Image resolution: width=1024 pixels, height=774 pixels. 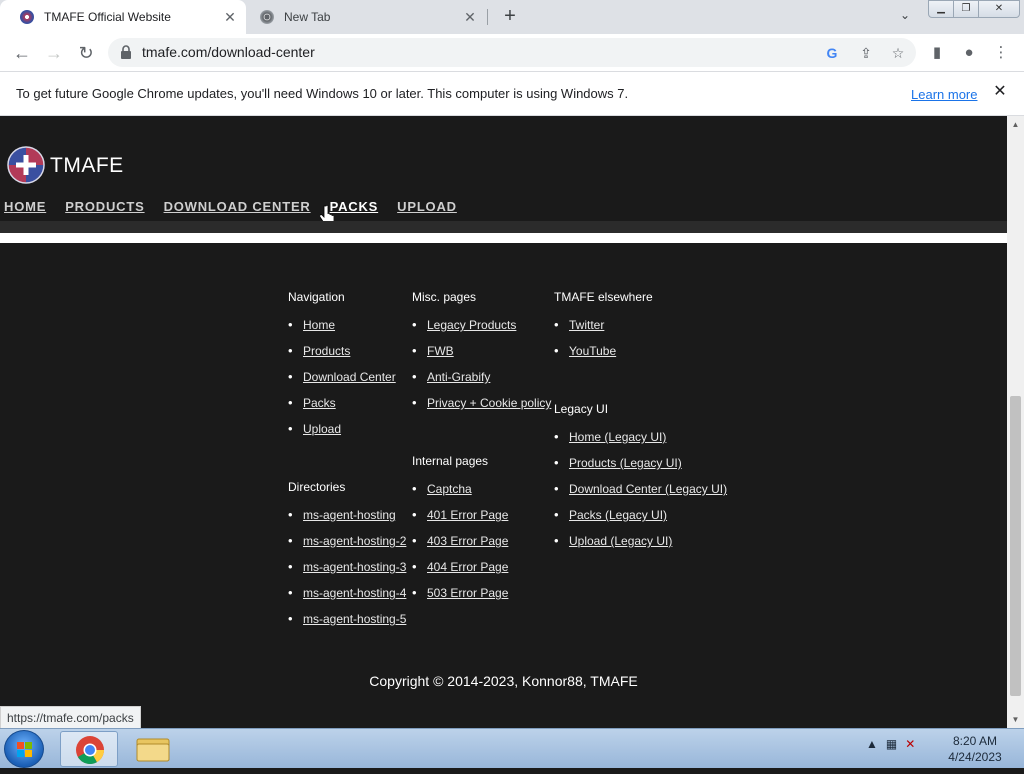 I want to click on google-icon: G, so click(x=832, y=53).